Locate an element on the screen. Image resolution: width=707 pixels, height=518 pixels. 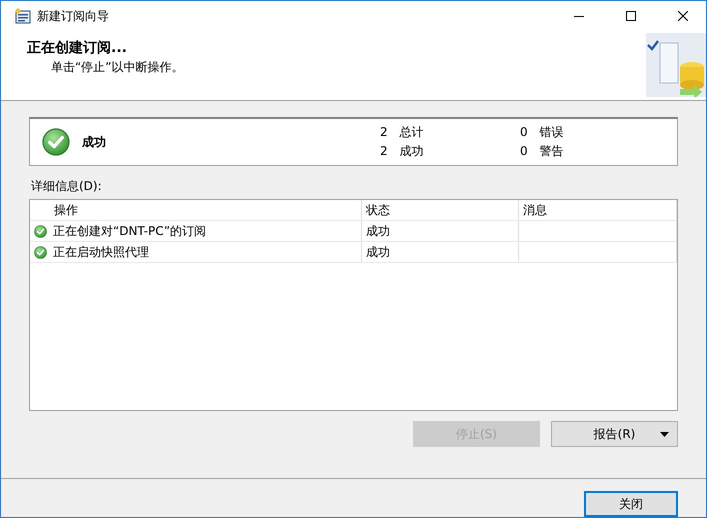
column-header: 消息 is located at coordinates (598, 210).